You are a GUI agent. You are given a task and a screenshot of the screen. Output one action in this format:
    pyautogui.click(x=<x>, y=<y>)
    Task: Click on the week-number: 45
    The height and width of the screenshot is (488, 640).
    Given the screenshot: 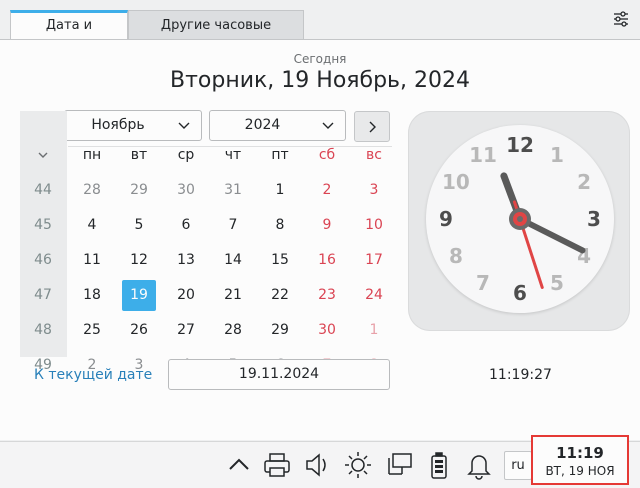 What is the action you would take?
    pyautogui.click(x=43, y=225)
    